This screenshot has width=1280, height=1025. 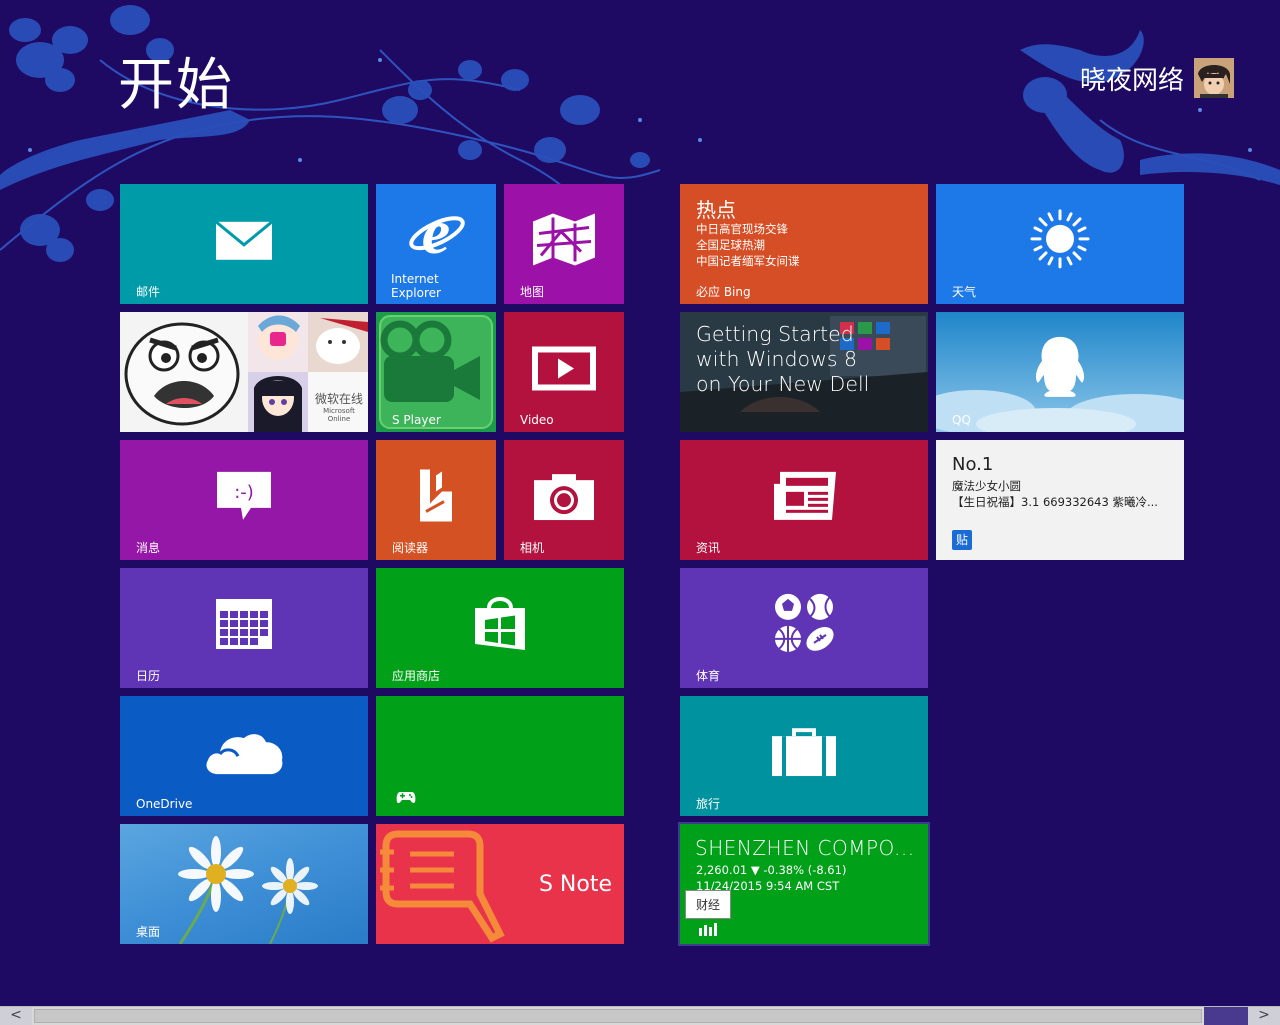 I want to click on tile-label: Video, so click(x=537, y=420).